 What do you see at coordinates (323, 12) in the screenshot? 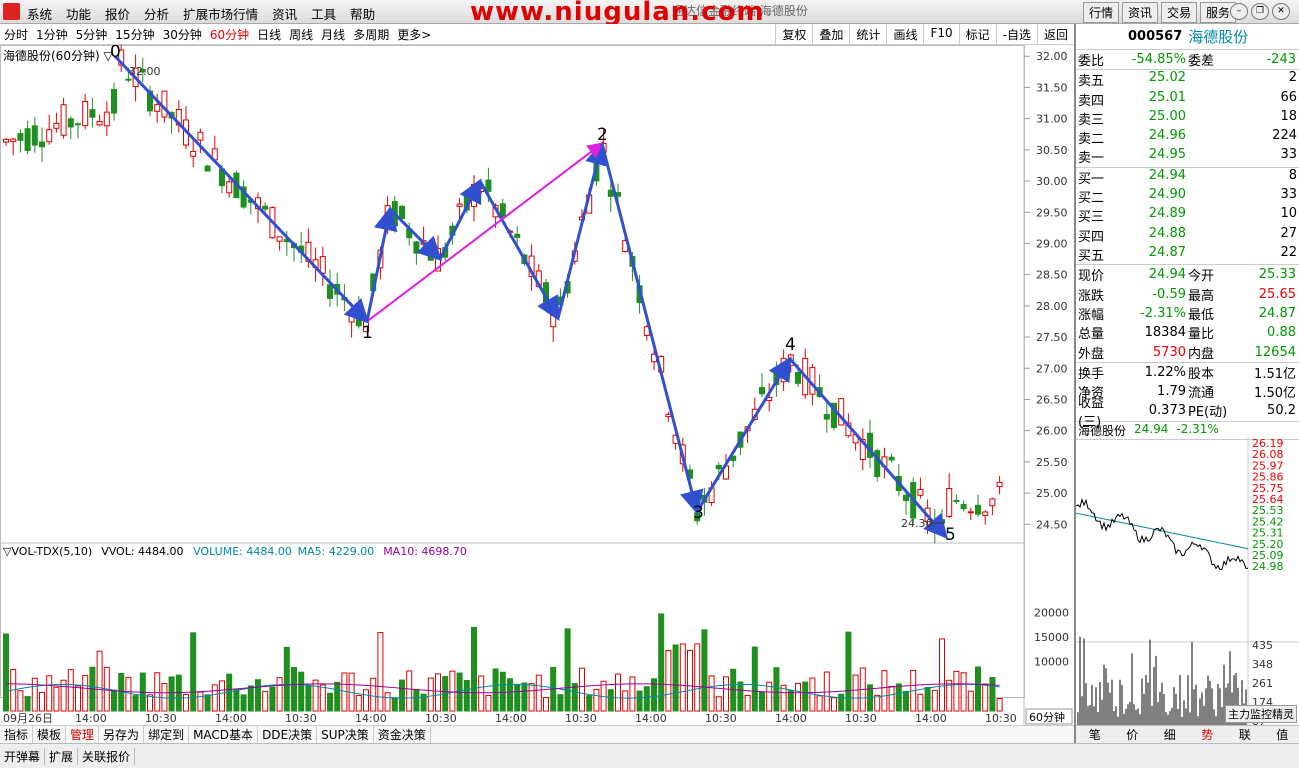
I see `menu-tools: 工具` at bounding box center [323, 12].